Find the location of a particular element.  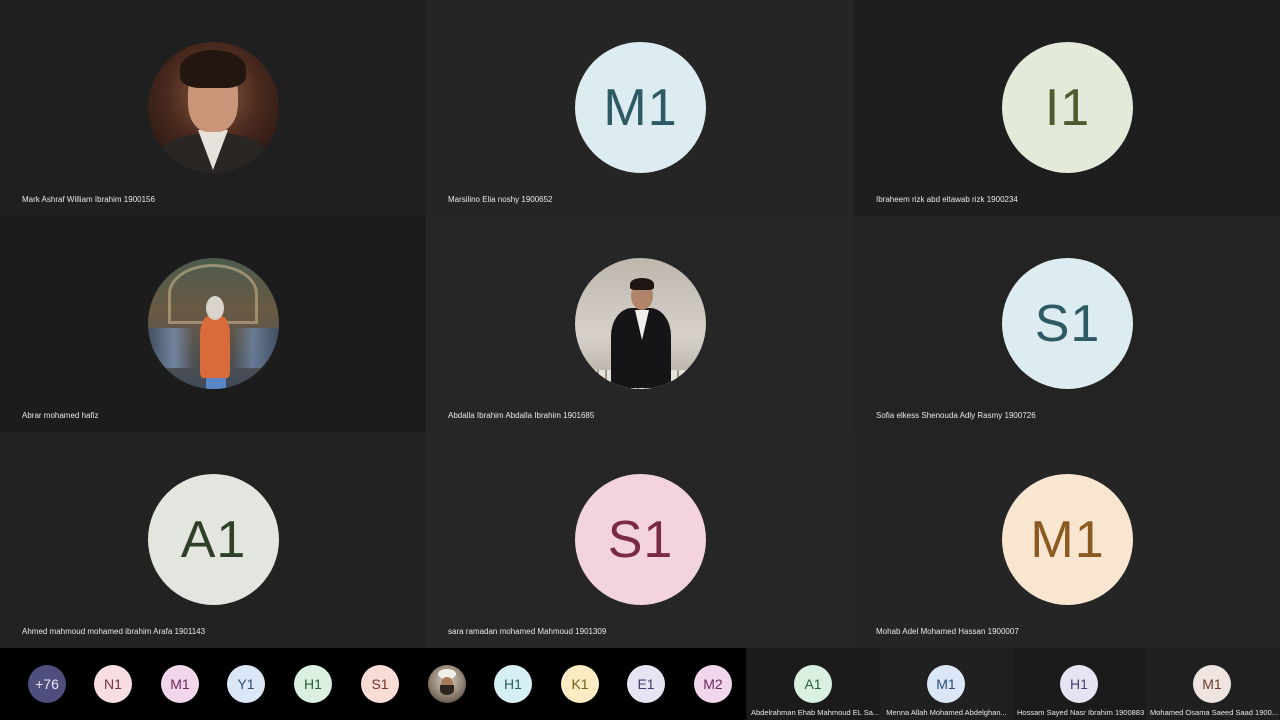

participant-tile: Abrar mohamed hafiz is located at coordinates (213, 324).